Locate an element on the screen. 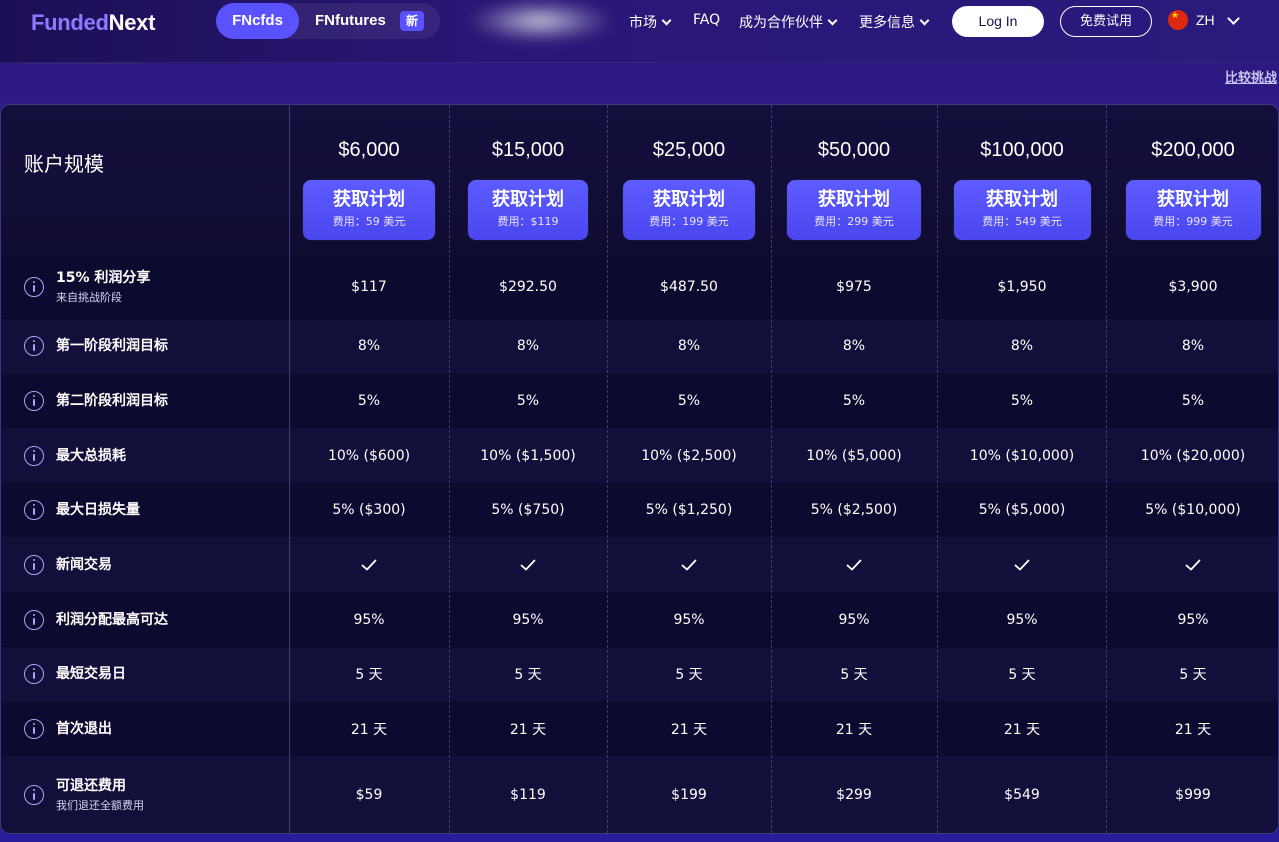 This screenshot has height=842, width=1279. table-cell: $3,900 is located at coordinates (1193, 287).